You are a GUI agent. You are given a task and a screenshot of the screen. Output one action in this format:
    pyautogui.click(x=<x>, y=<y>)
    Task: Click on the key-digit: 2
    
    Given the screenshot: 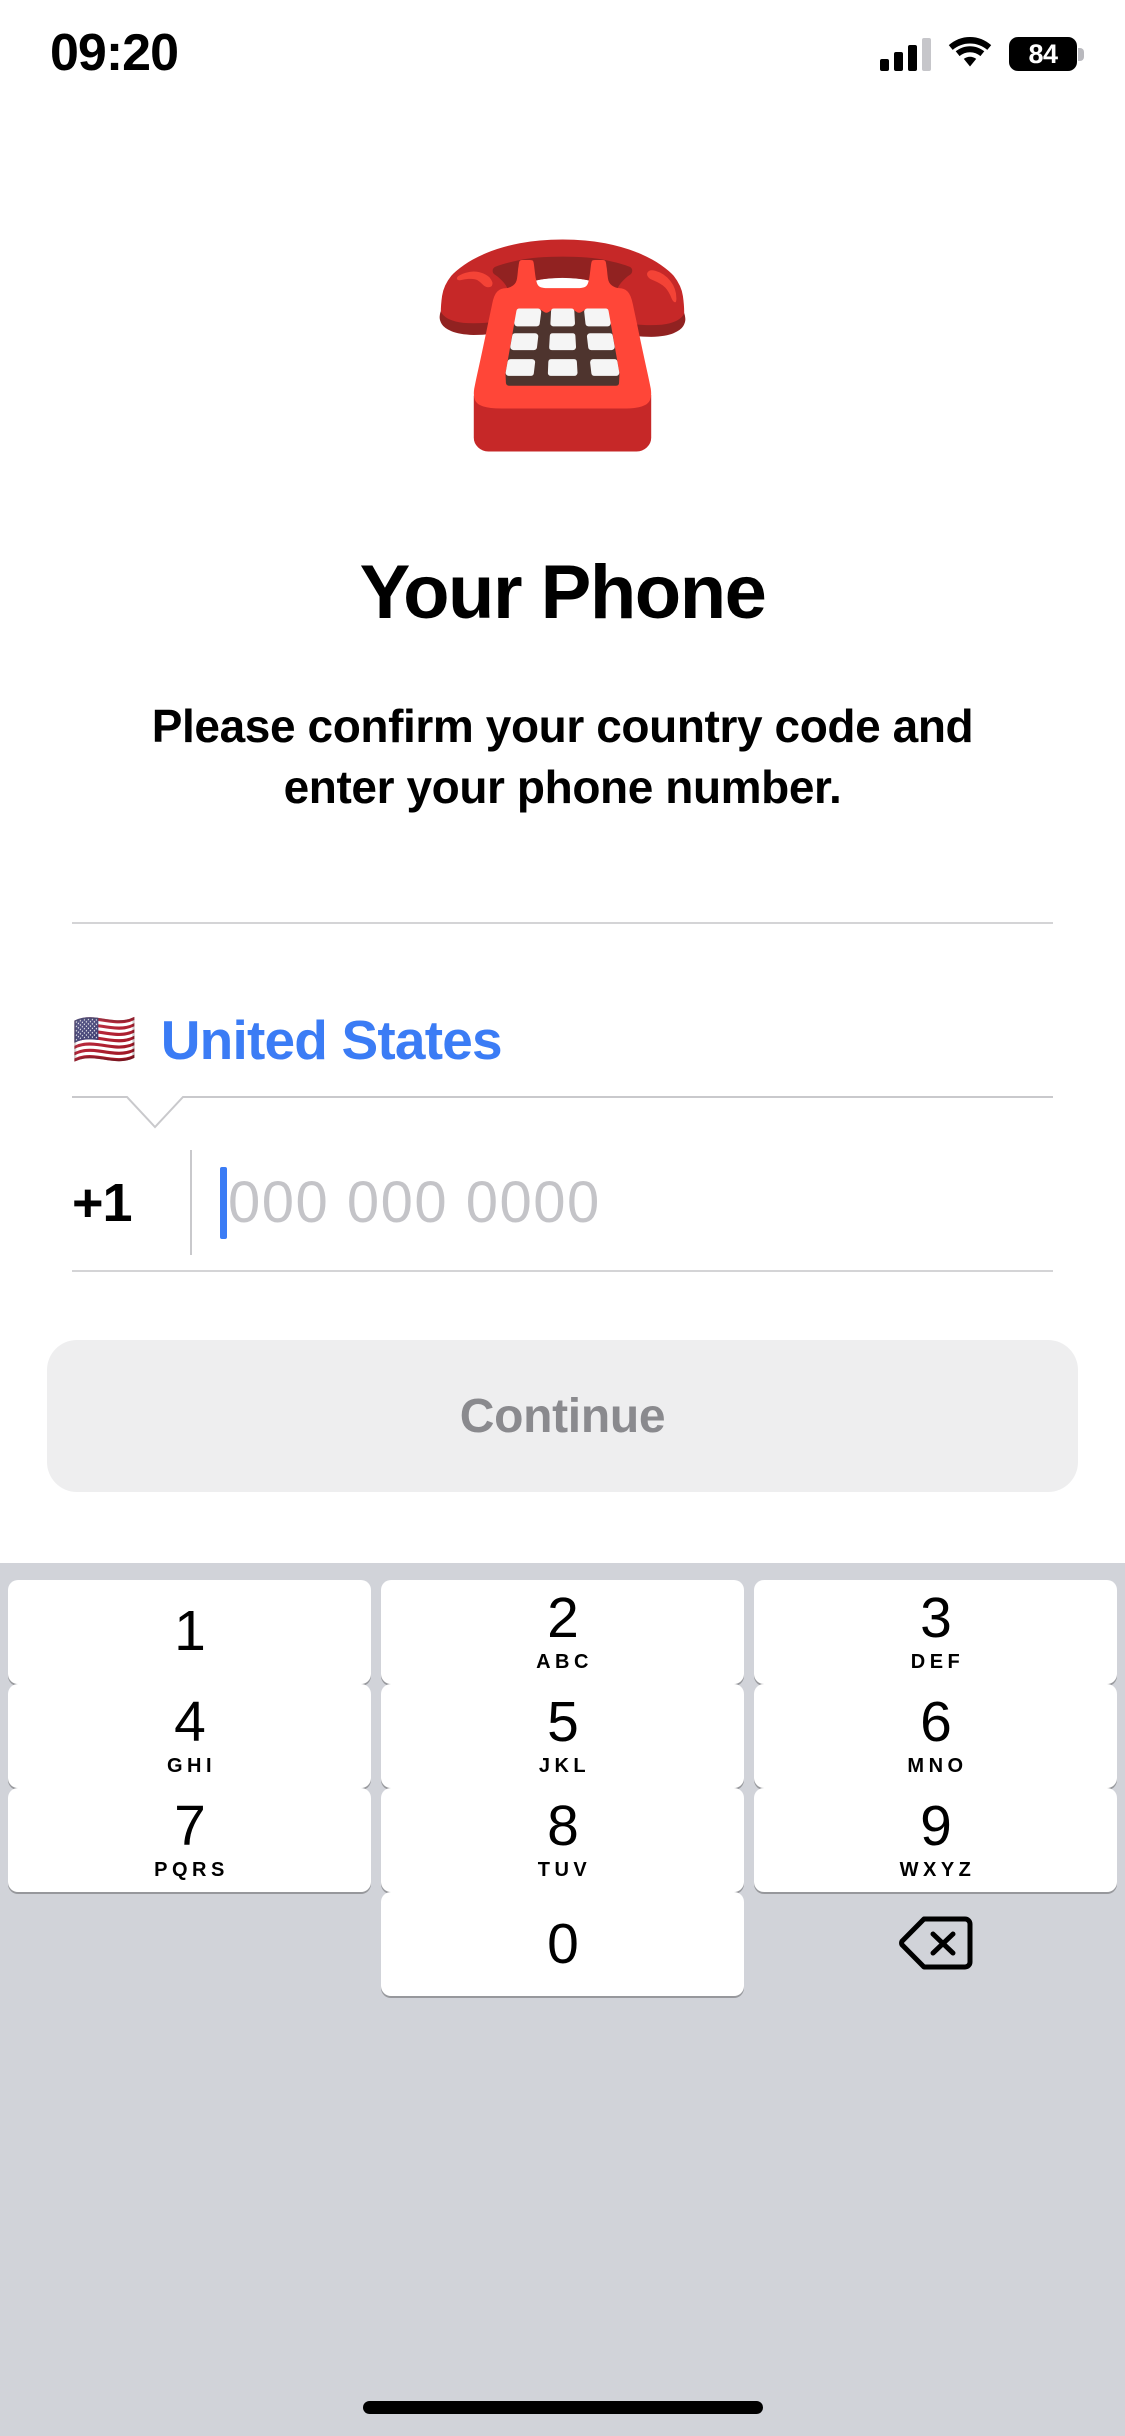 What is the action you would take?
    pyautogui.click(x=563, y=1618)
    